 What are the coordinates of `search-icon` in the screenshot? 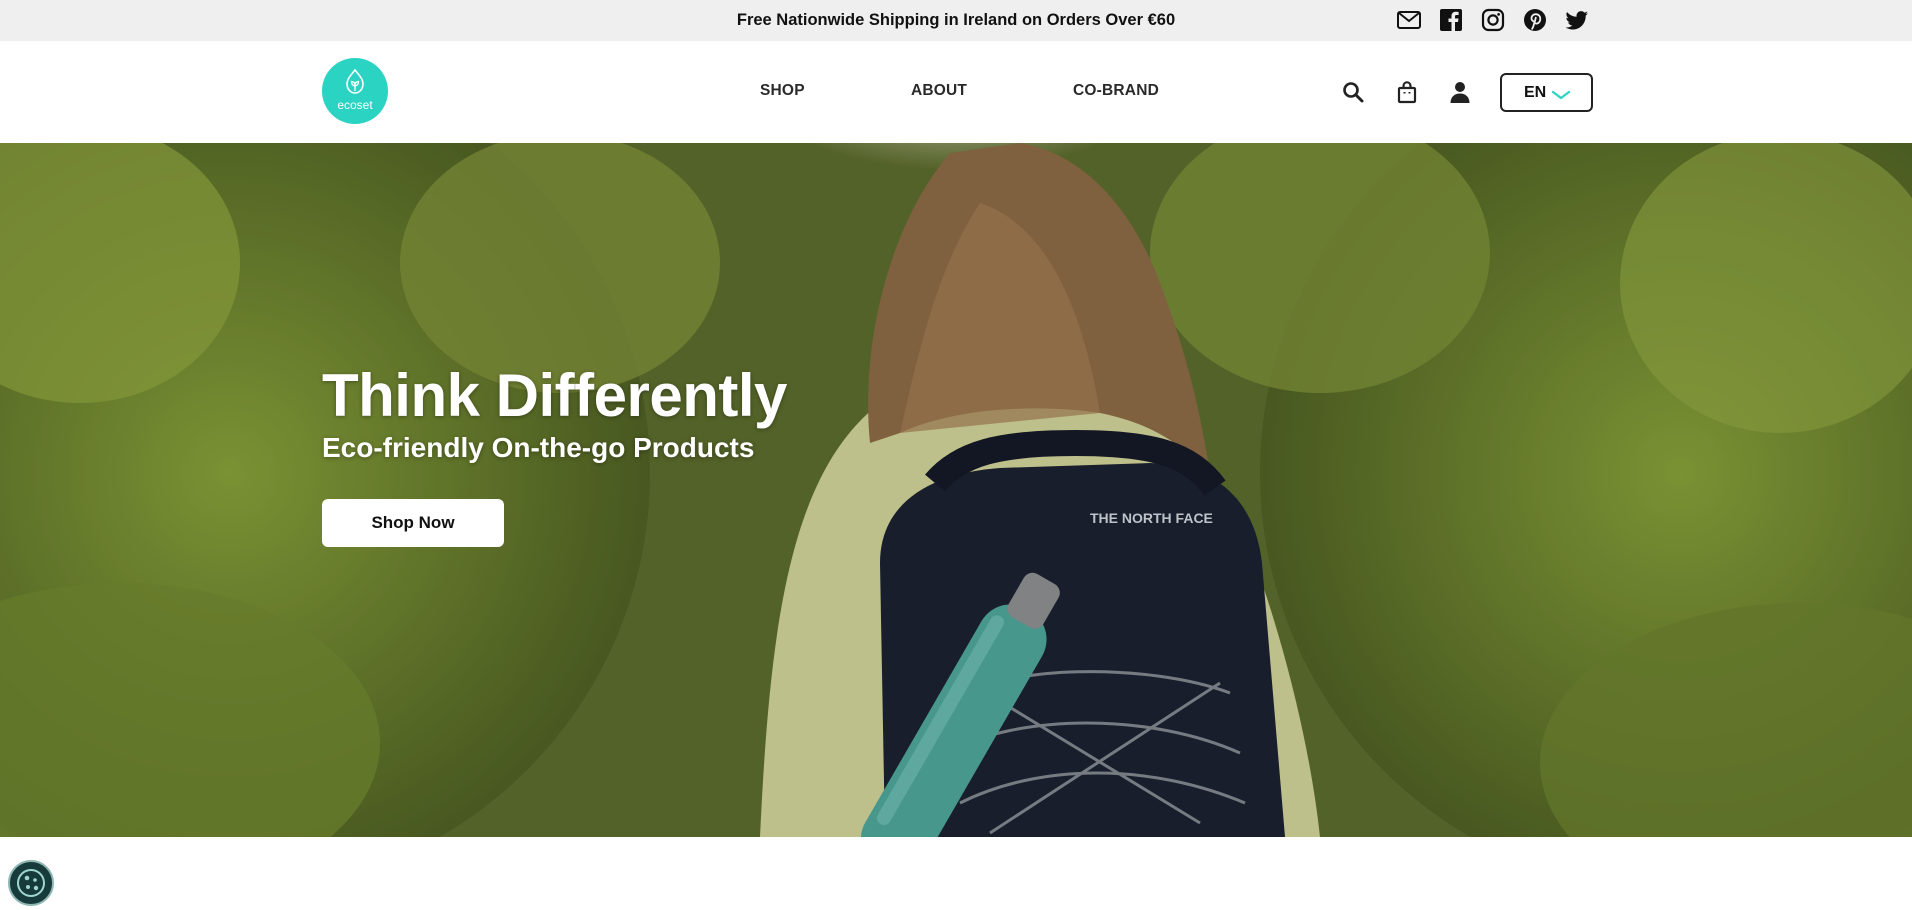 It's located at (1353, 92).